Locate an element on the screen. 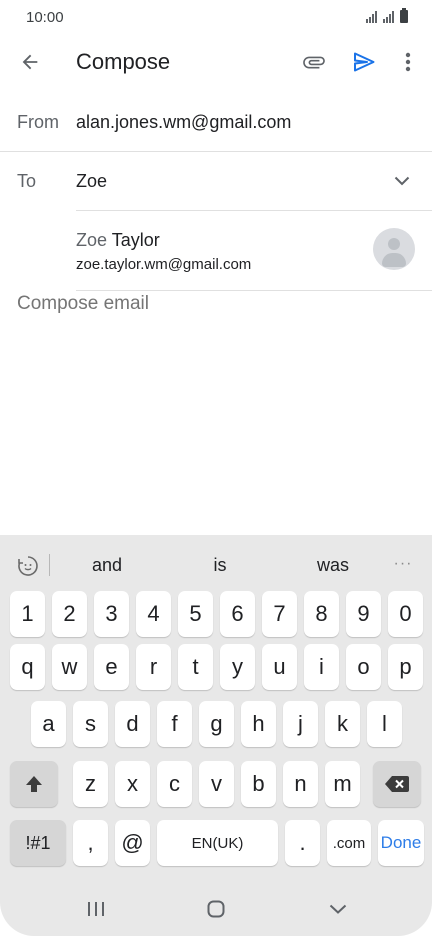  emoji-toggle-button is located at coordinates (28, 566).